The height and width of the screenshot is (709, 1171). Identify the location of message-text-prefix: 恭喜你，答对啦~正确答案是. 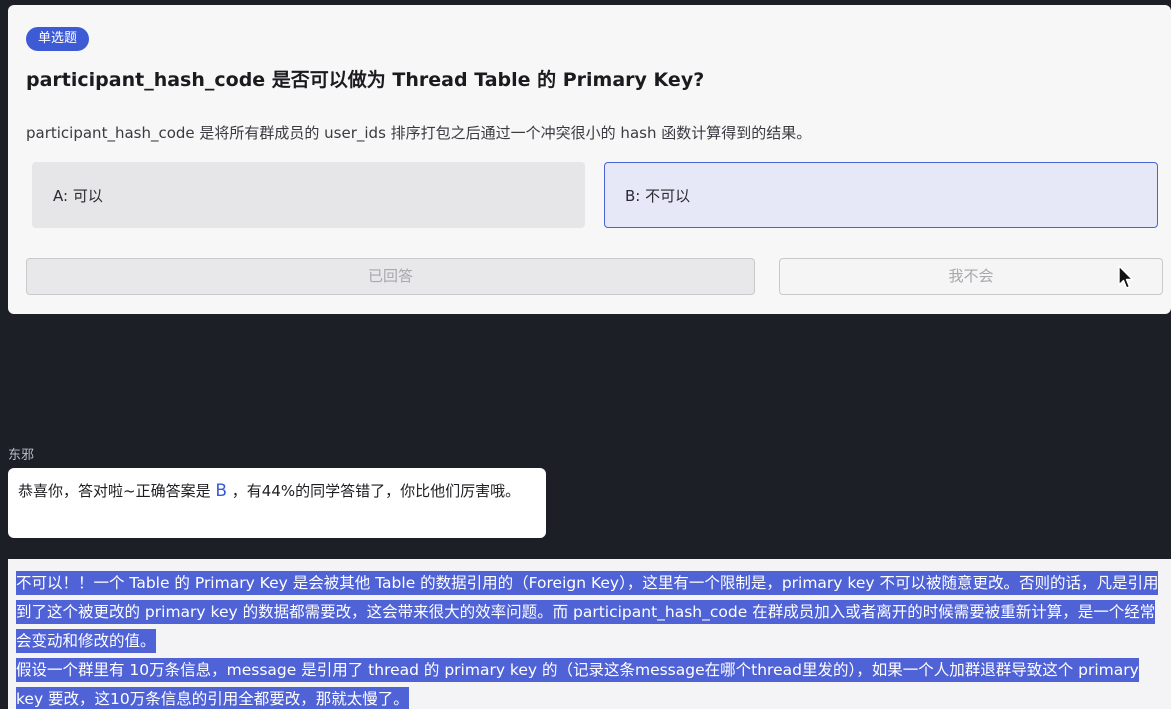
(117, 491).